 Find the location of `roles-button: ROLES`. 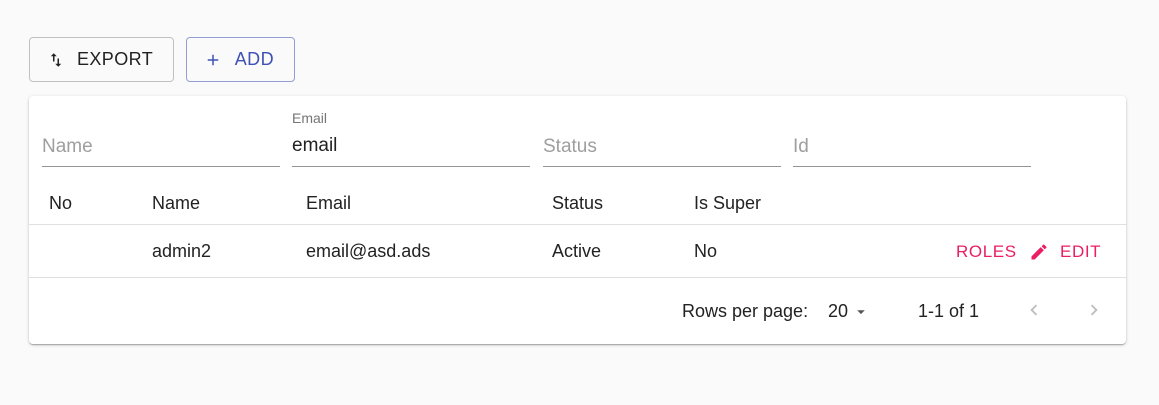

roles-button: ROLES is located at coordinates (986, 252).